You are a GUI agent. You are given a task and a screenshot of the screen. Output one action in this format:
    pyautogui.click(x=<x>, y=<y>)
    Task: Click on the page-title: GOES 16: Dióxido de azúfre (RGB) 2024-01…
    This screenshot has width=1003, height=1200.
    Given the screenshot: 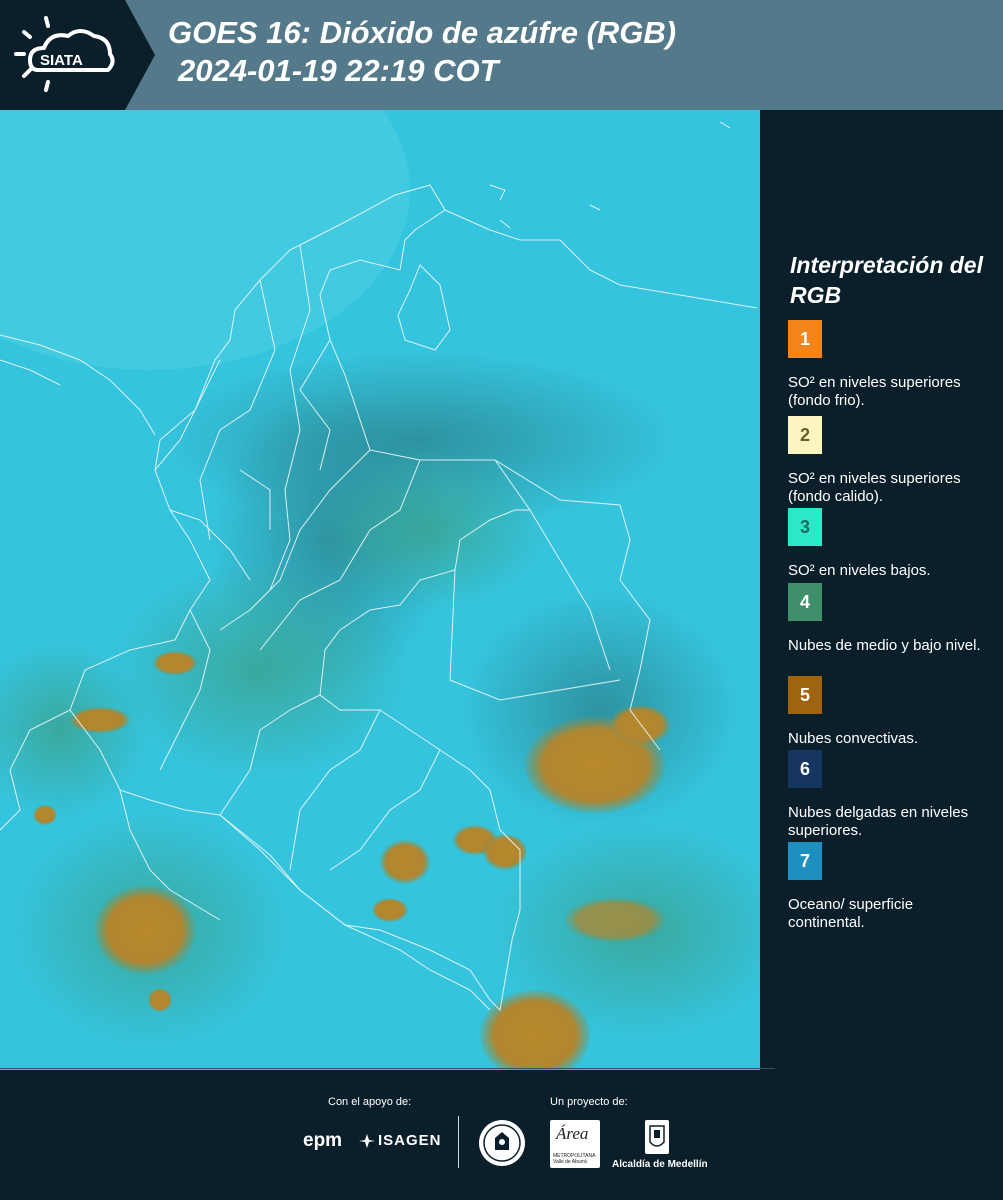 What is the action you would take?
    pyautogui.click(x=422, y=52)
    